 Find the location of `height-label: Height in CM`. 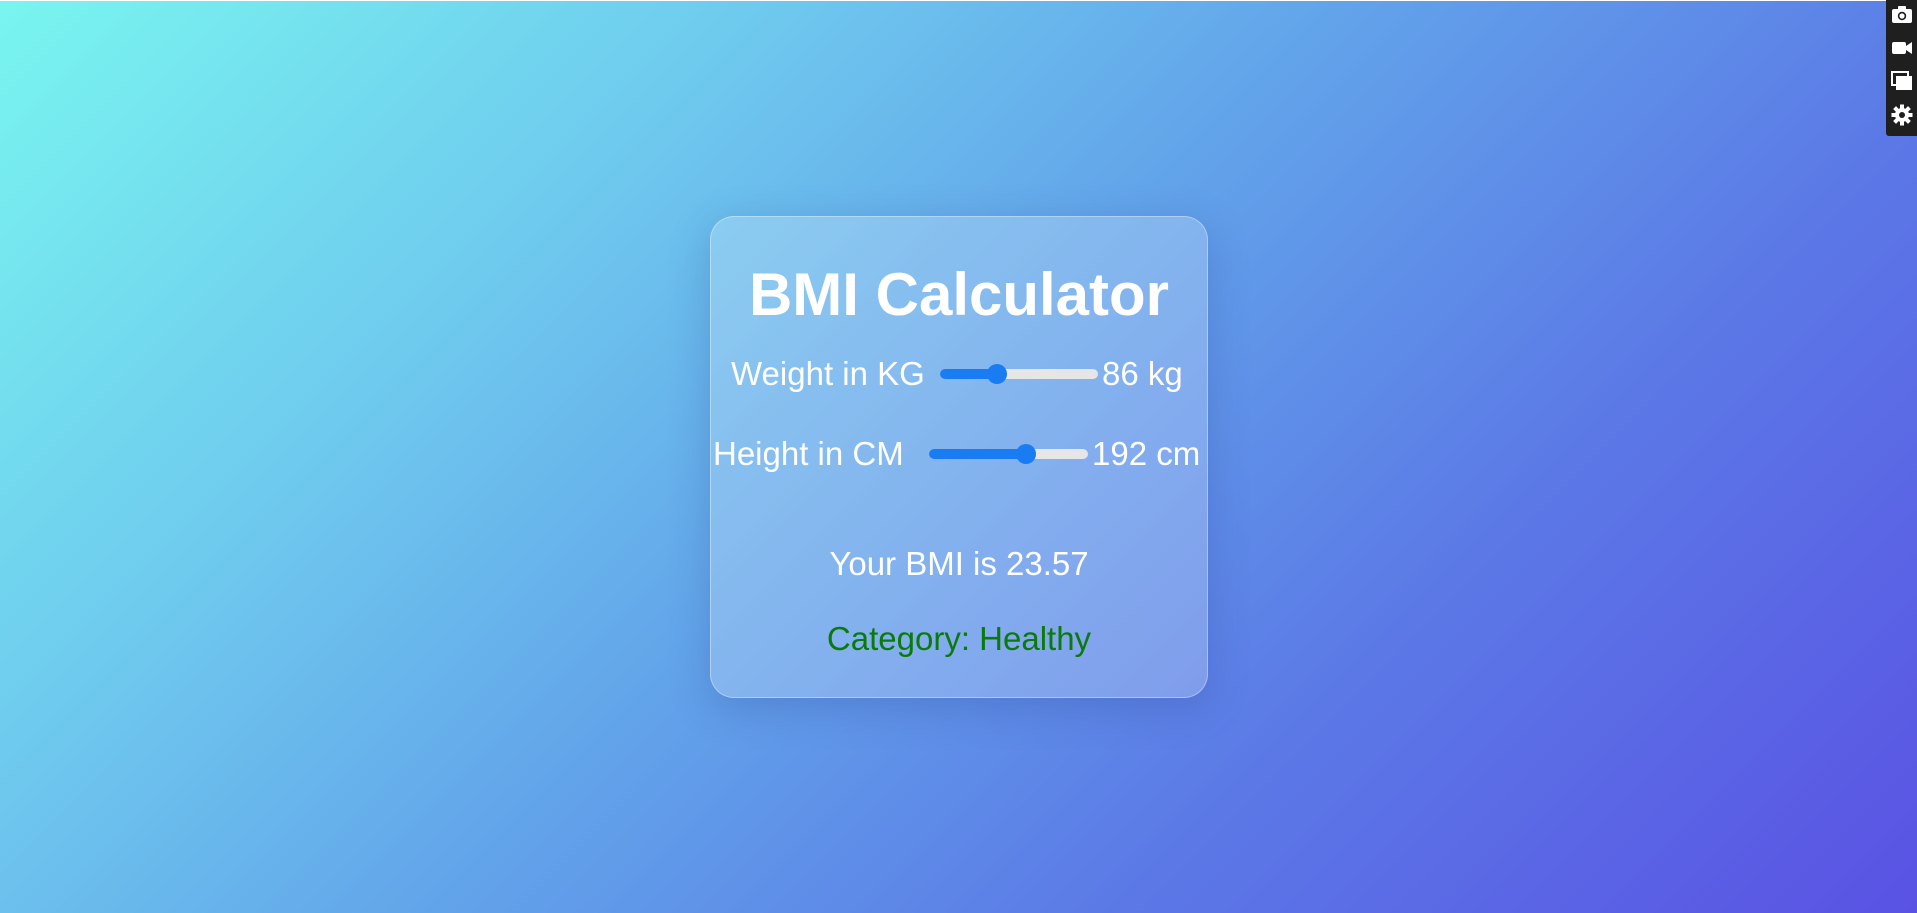

height-label: Height in CM is located at coordinates (808, 453).